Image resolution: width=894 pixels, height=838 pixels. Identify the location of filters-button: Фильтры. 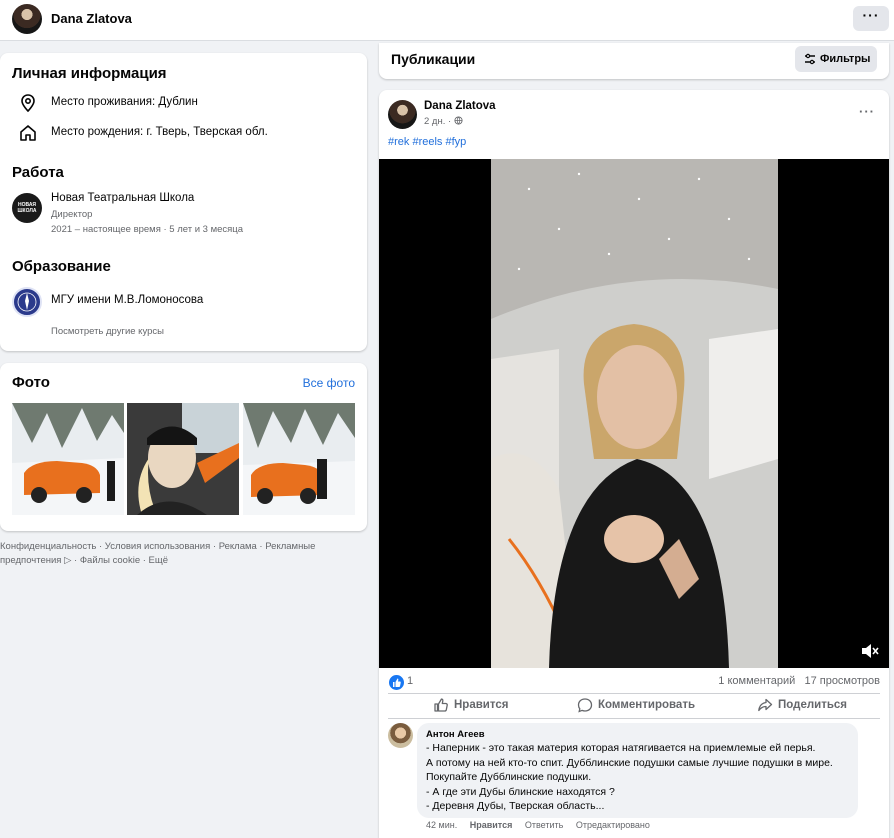
(836, 59).